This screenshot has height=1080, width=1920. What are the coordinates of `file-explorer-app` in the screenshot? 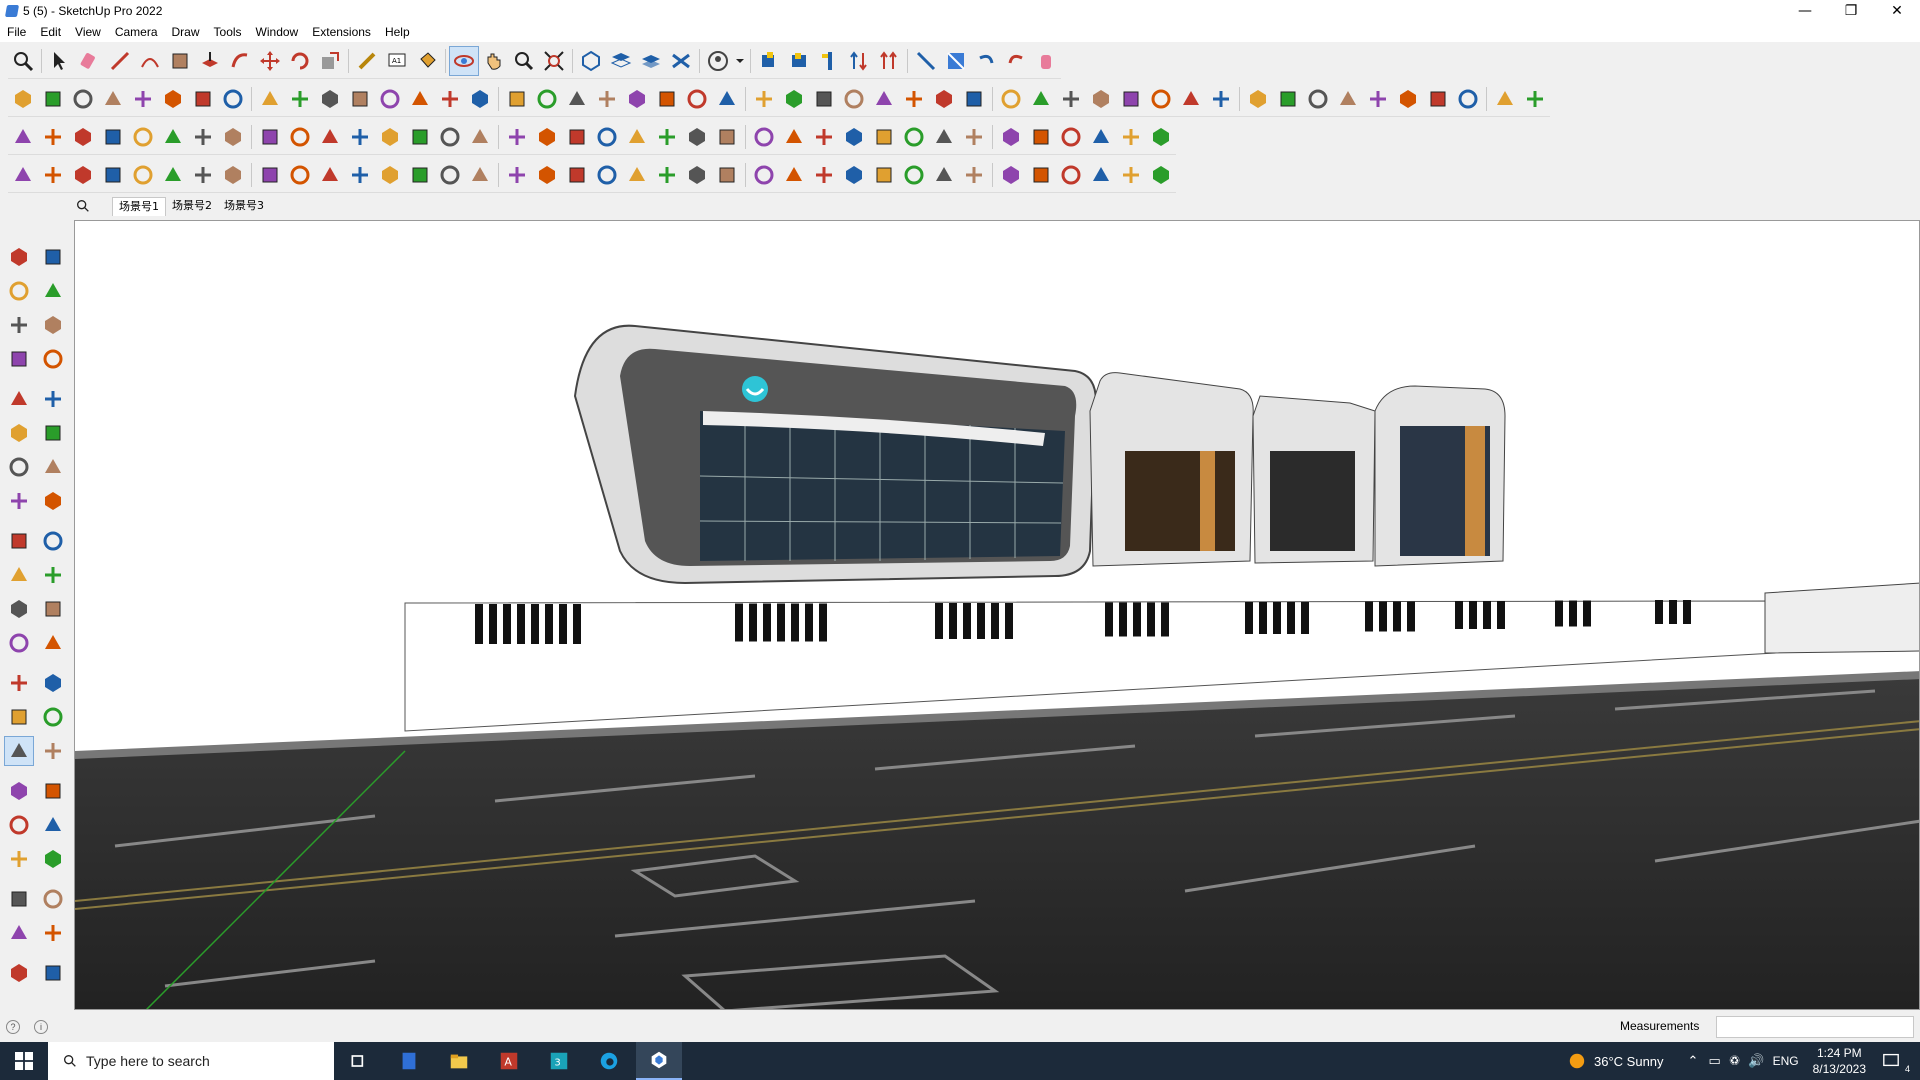 It's located at (459, 1061).